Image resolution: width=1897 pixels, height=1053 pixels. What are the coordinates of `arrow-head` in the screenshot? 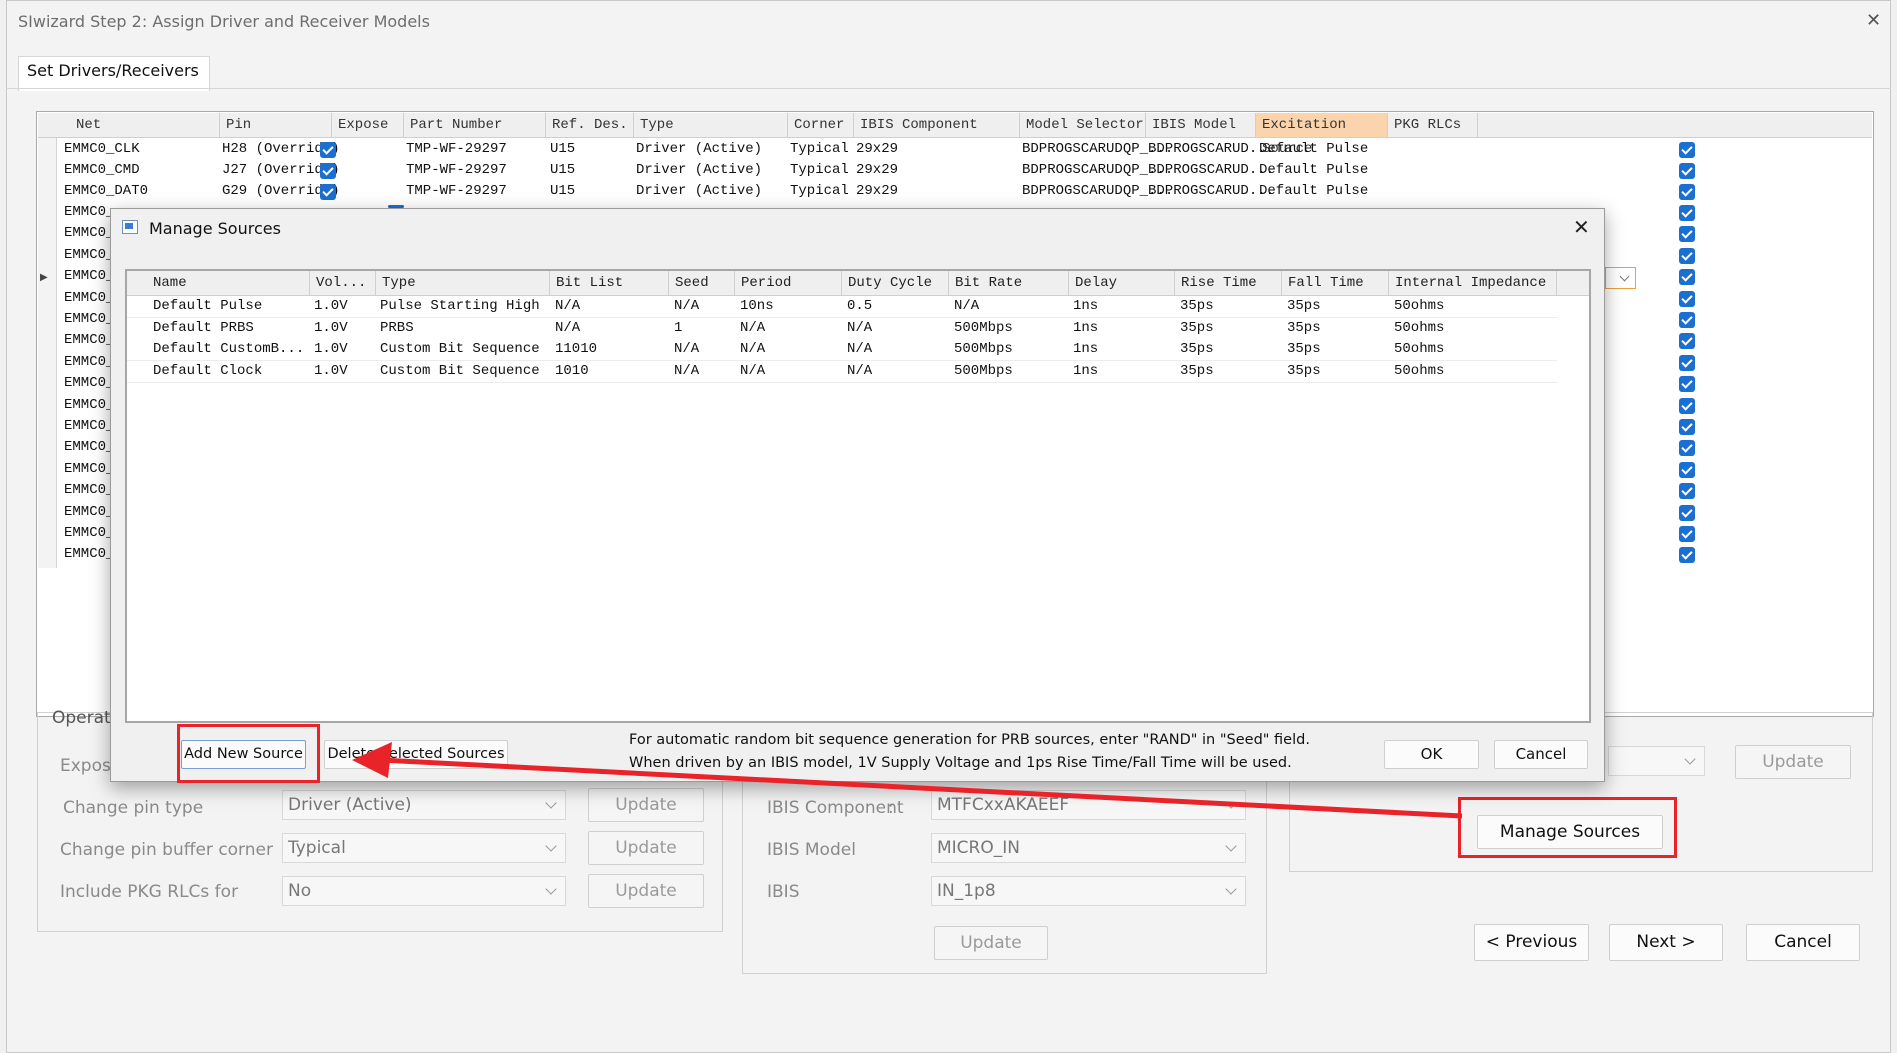 It's located at (372, 760).